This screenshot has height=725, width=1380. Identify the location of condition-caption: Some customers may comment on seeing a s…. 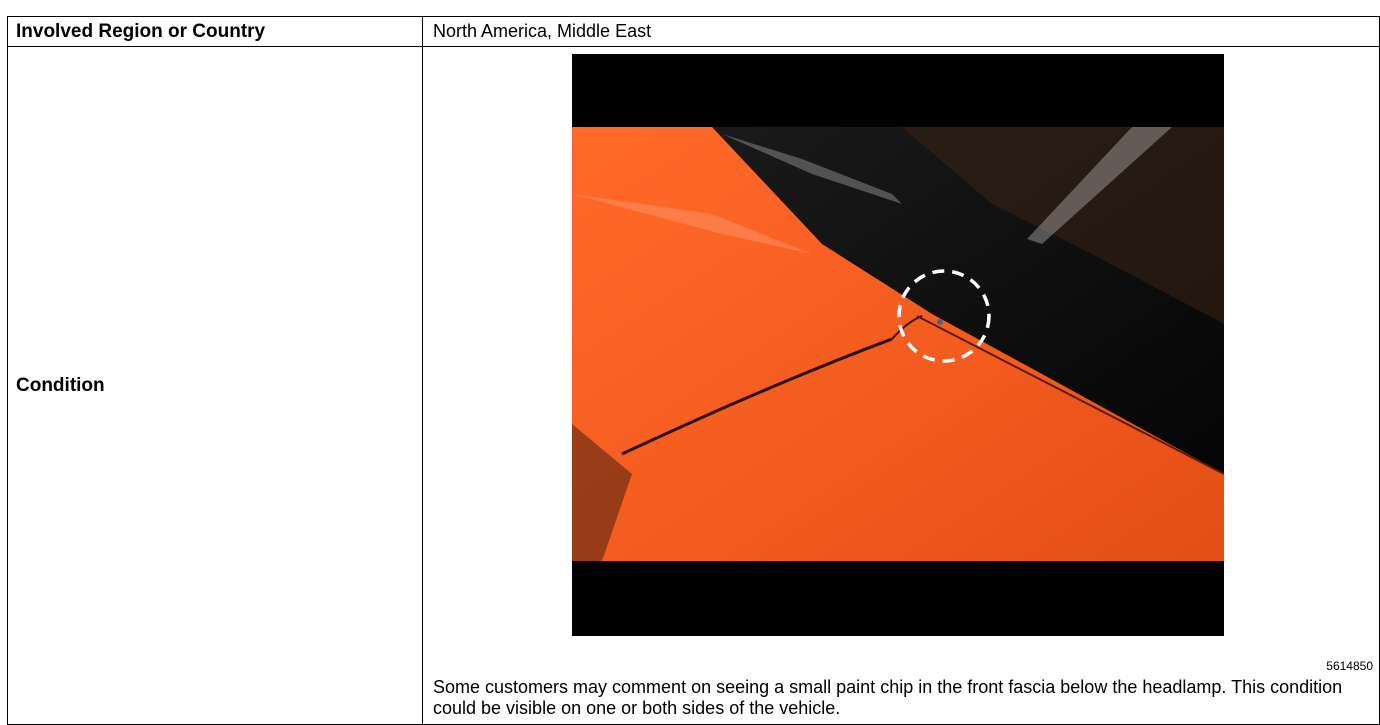
(888, 697).